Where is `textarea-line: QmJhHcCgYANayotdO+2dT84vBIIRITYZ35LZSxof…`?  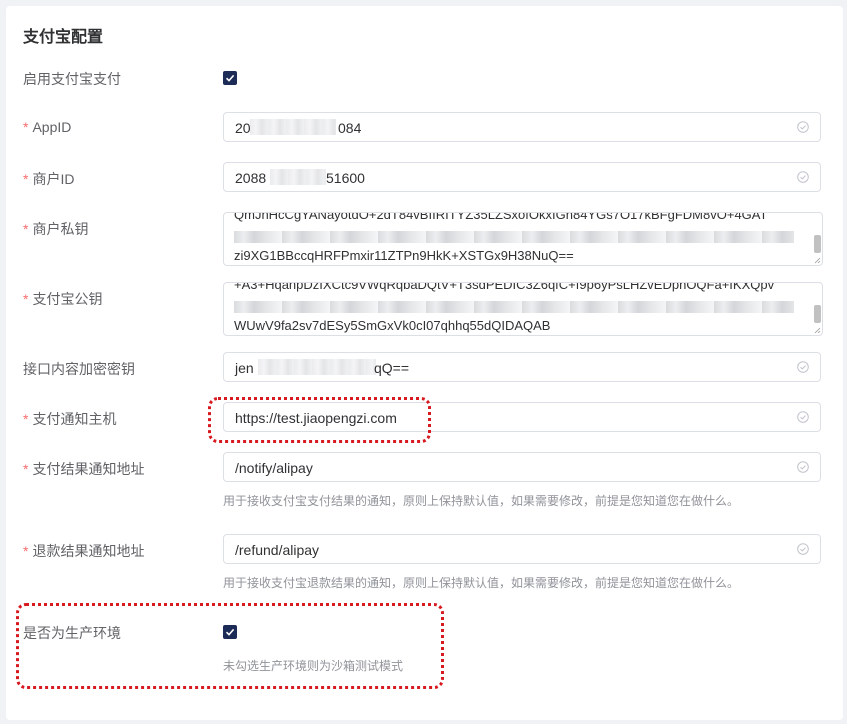
textarea-line: QmJhHcCgYANayotdO+2dT84vBIIRITYZ35LZSxof… is located at coordinates (501, 217).